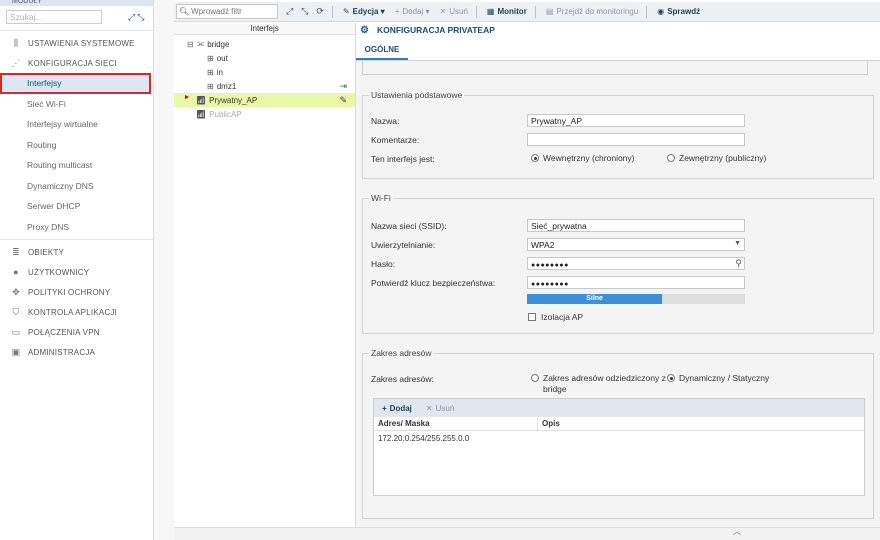 This screenshot has height=540, width=880. What do you see at coordinates (346, 11) in the screenshot?
I see `pencil-icon: ✎` at bounding box center [346, 11].